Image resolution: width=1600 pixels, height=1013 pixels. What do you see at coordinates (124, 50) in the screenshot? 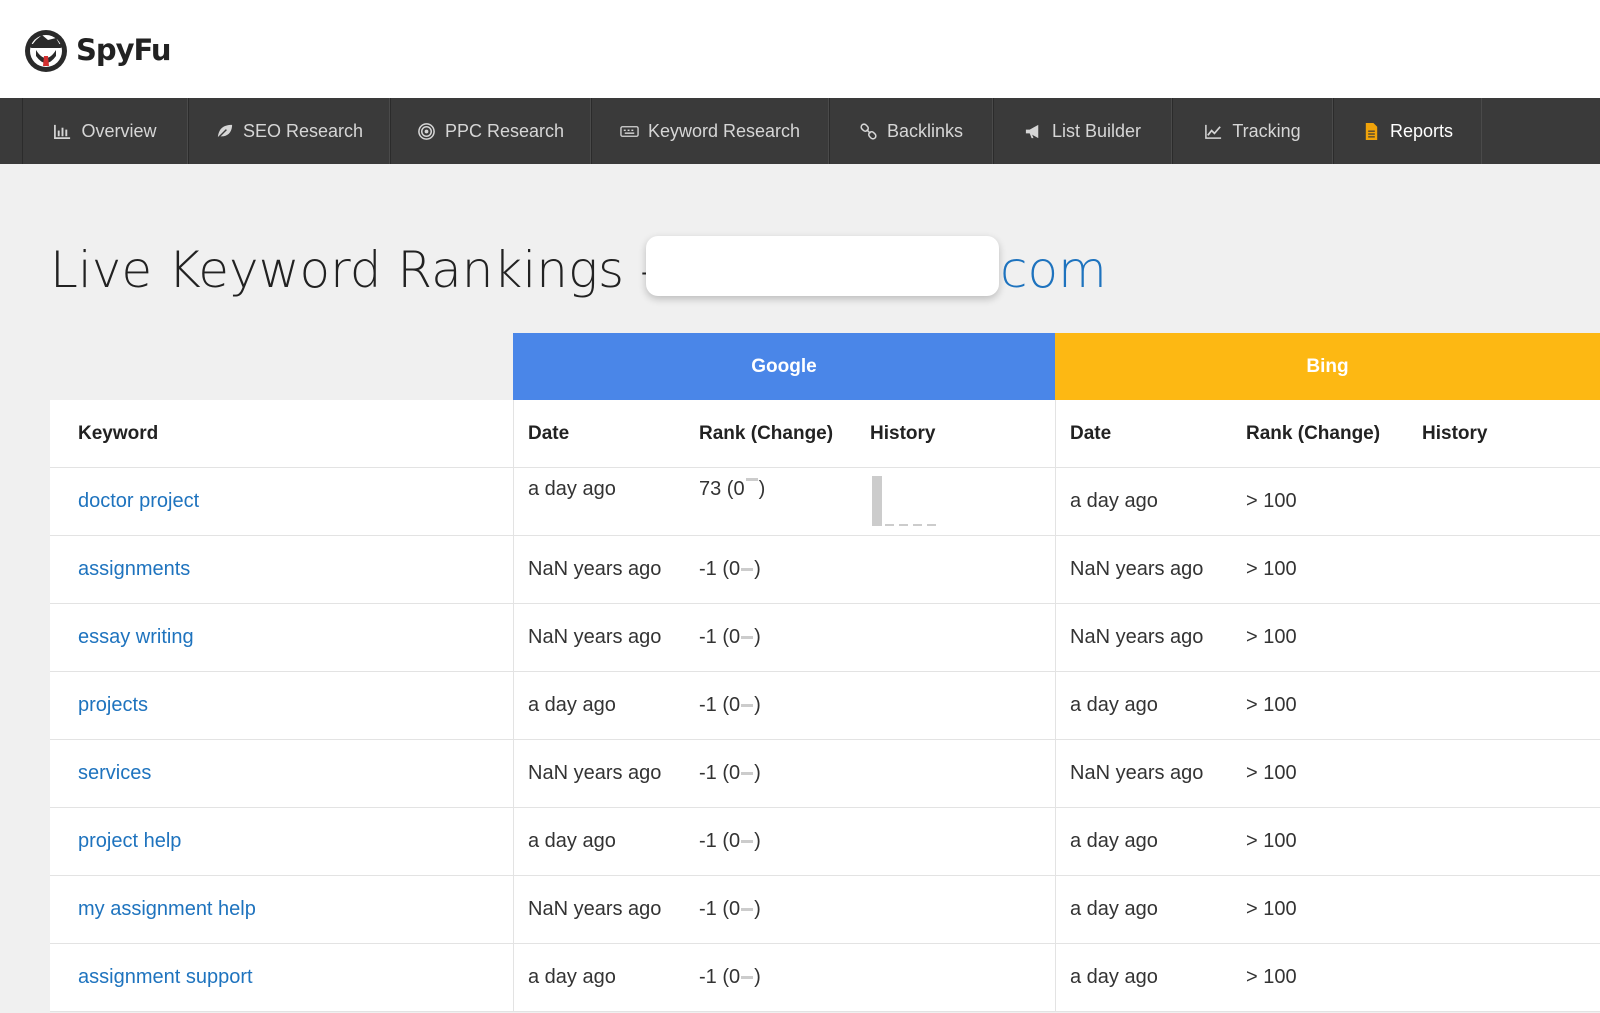
I see `brand-name: SpyFu` at bounding box center [124, 50].